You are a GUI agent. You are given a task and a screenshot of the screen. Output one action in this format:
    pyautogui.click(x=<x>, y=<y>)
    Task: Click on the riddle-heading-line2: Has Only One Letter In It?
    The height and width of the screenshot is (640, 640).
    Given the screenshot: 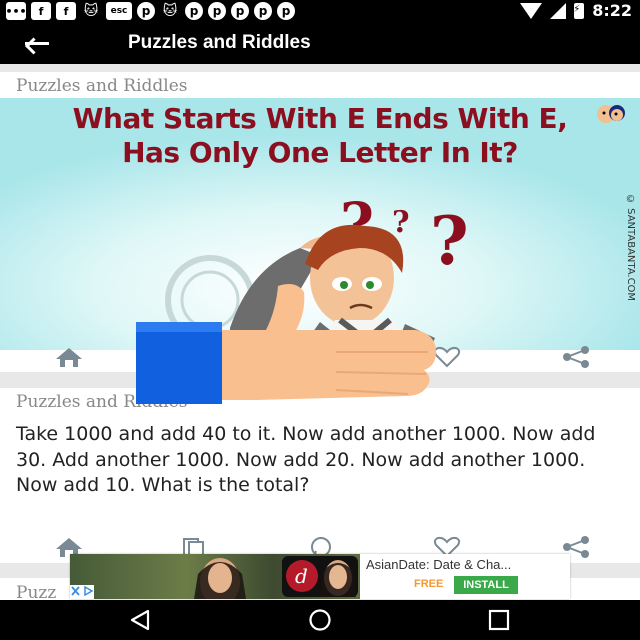 What is the action you would take?
    pyautogui.click(x=320, y=152)
    